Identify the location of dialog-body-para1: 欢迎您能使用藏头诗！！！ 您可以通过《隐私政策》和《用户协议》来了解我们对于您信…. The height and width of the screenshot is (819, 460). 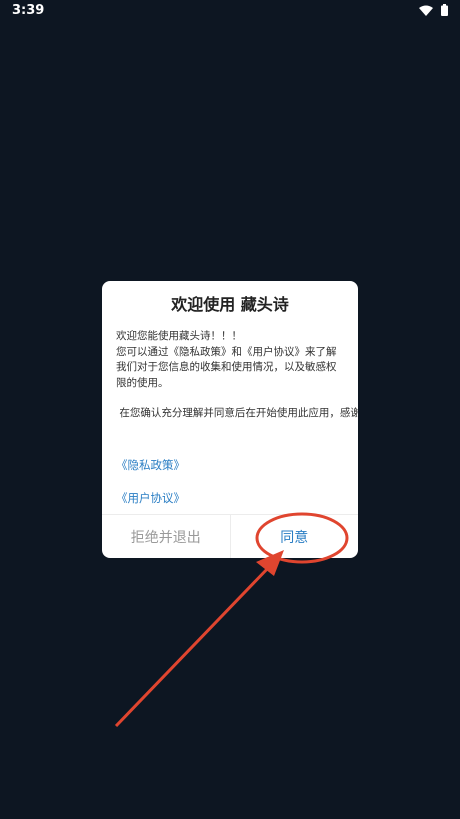
(226, 359).